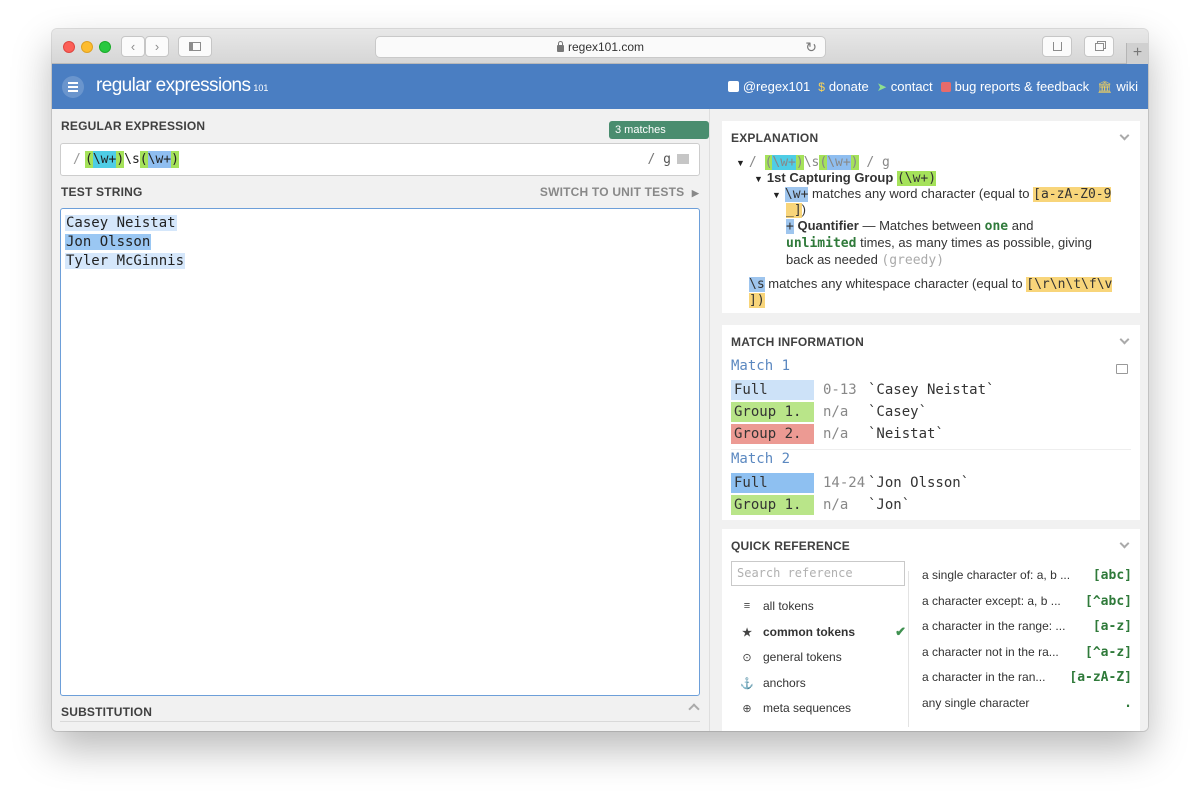  What do you see at coordinates (143, 159) in the screenshot?
I see `regex-token-open-group: (` at bounding box center [143, 159].